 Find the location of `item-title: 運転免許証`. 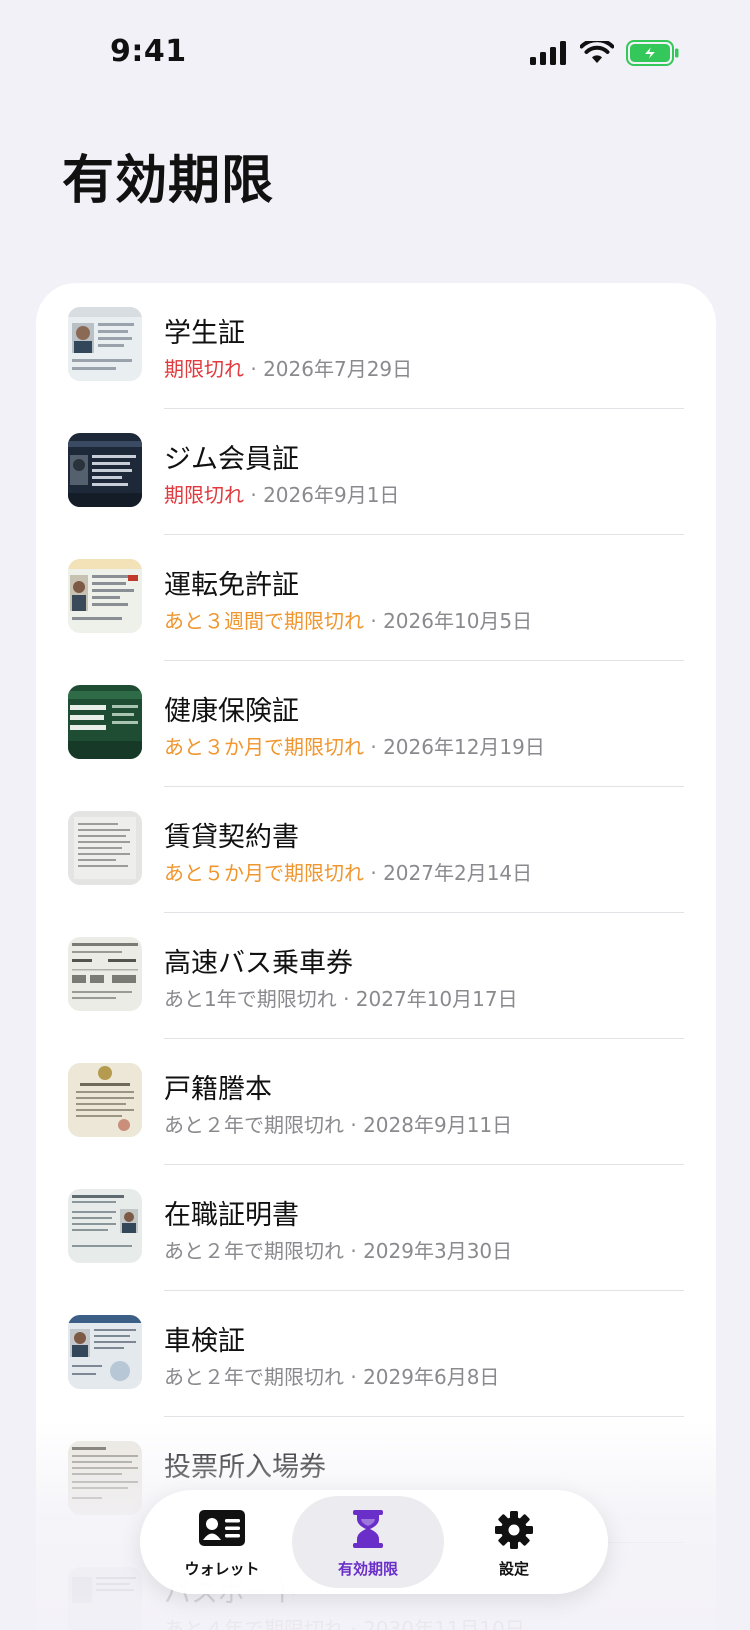

item-title: 運転免許証 is located at coordinates (231, 585).